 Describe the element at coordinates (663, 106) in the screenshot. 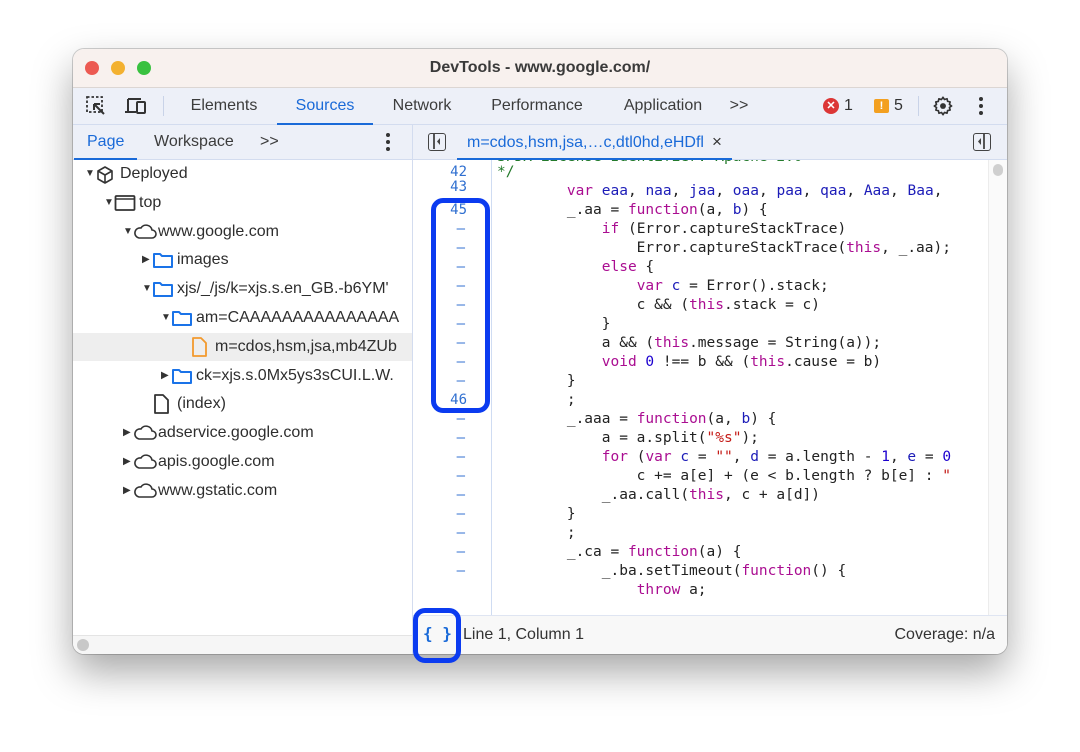

I see `tab-application: Application` at that location.